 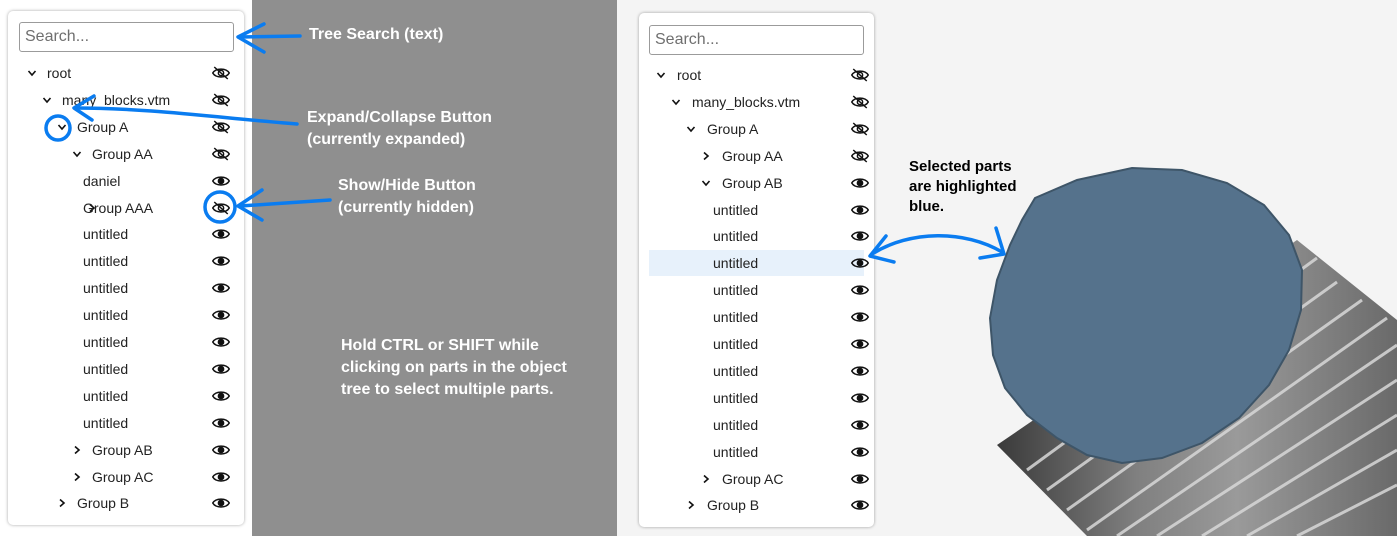 What do you see at coordinates (122, 449) in the screenshot?
I see `tree-row-label: Group AB` at bounding box center [122, 449].